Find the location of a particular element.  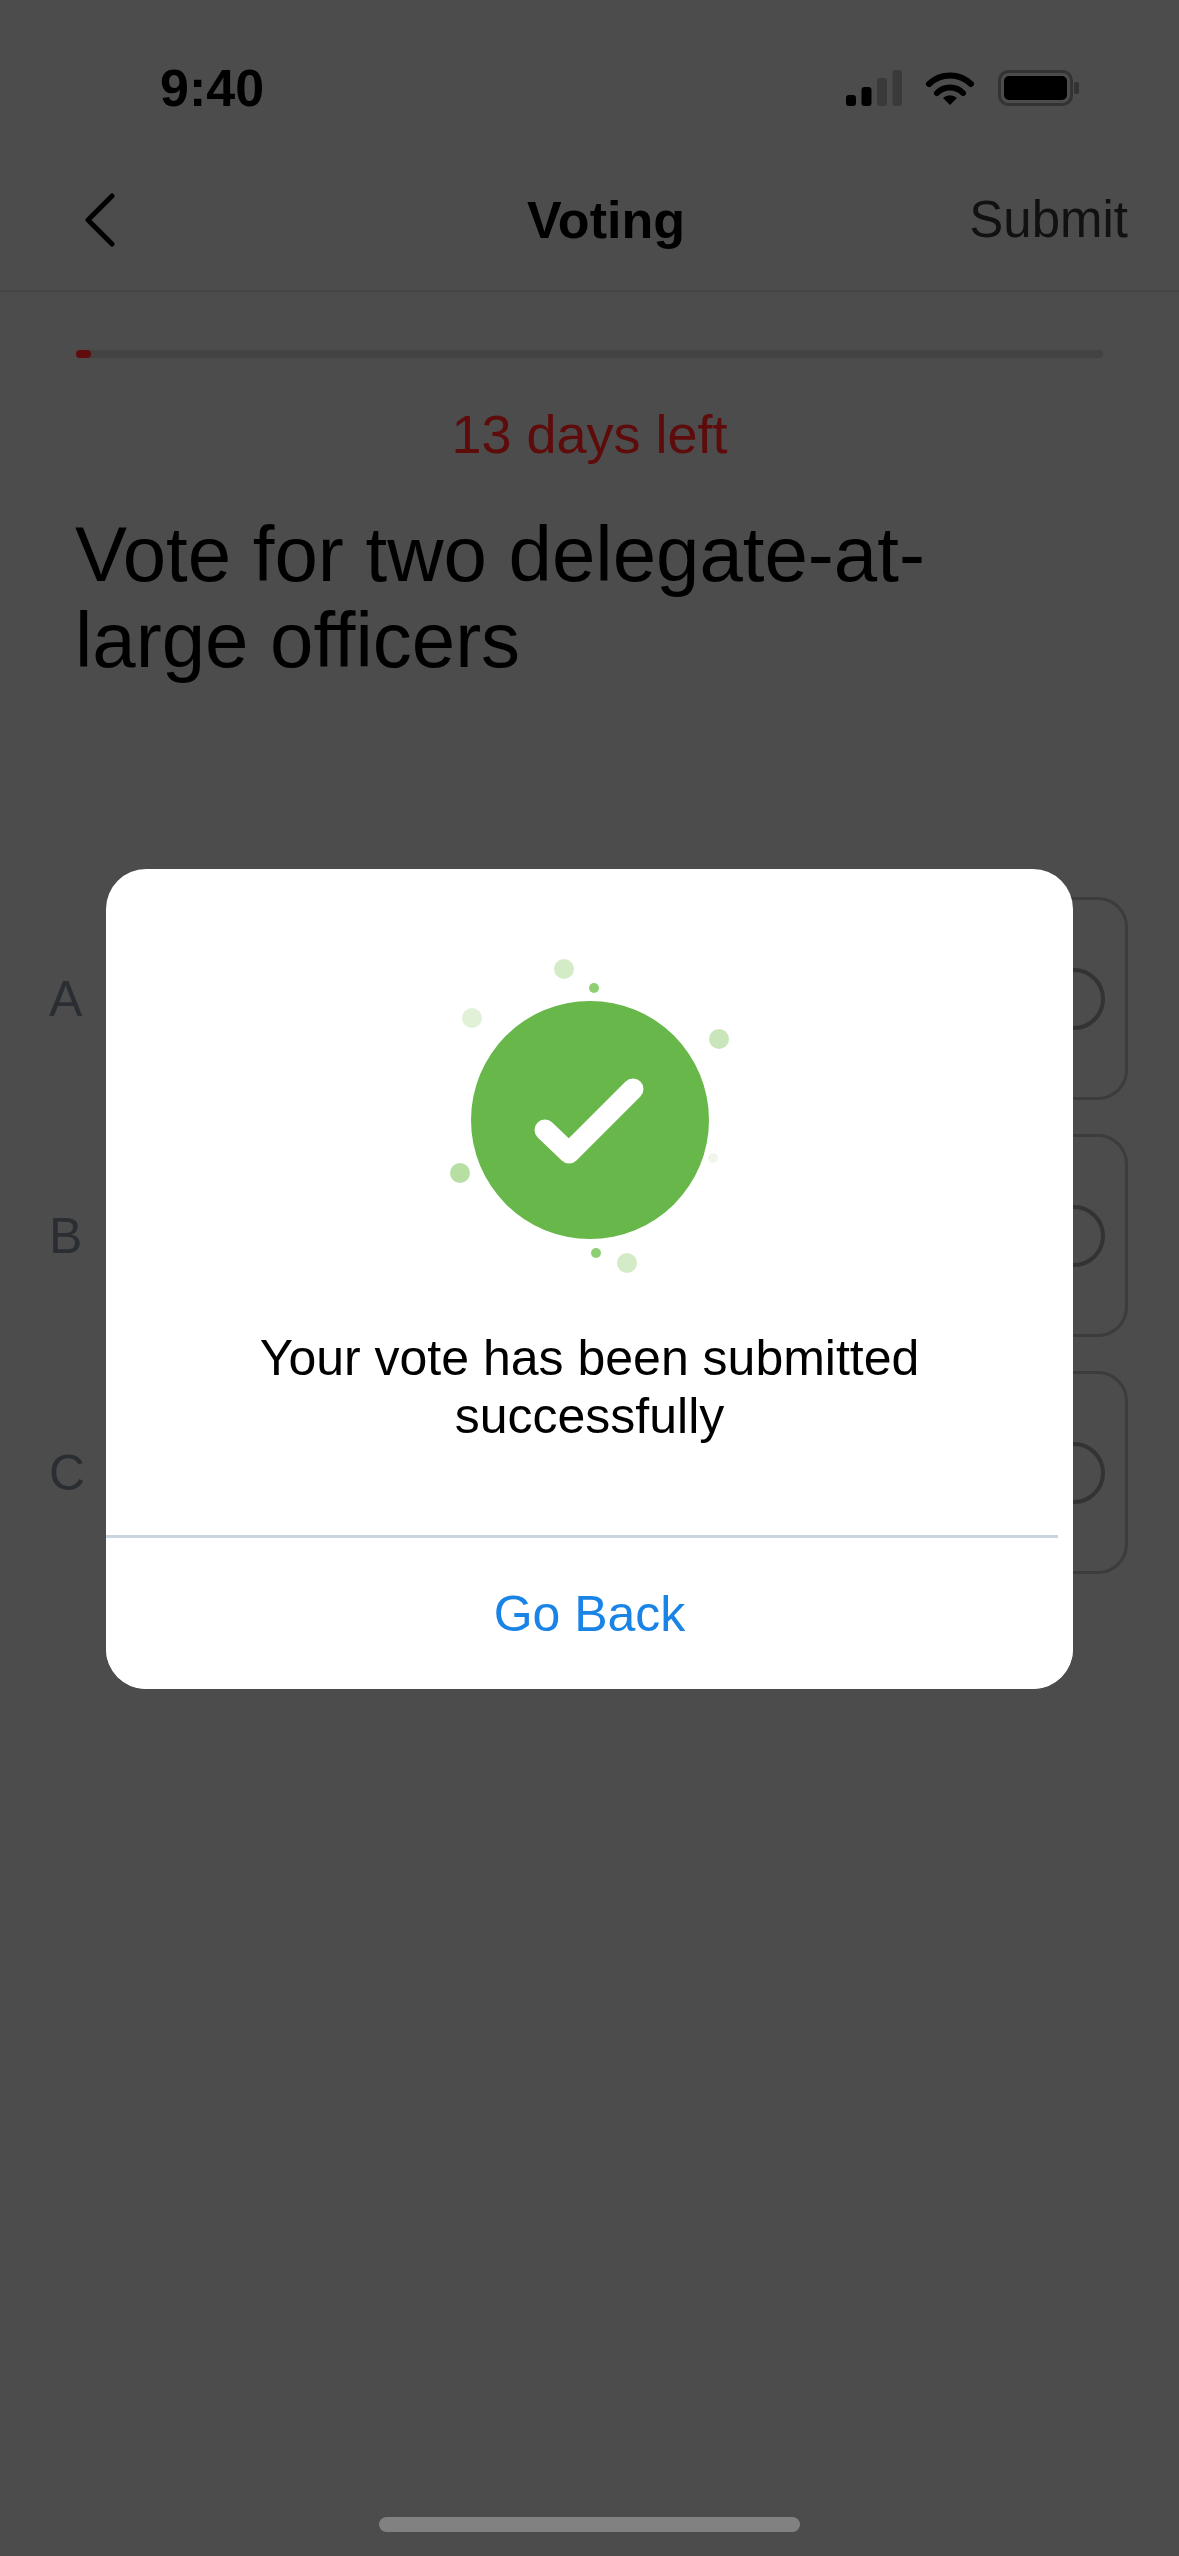

check-circle-icon is located at coordinates (589, 1116).